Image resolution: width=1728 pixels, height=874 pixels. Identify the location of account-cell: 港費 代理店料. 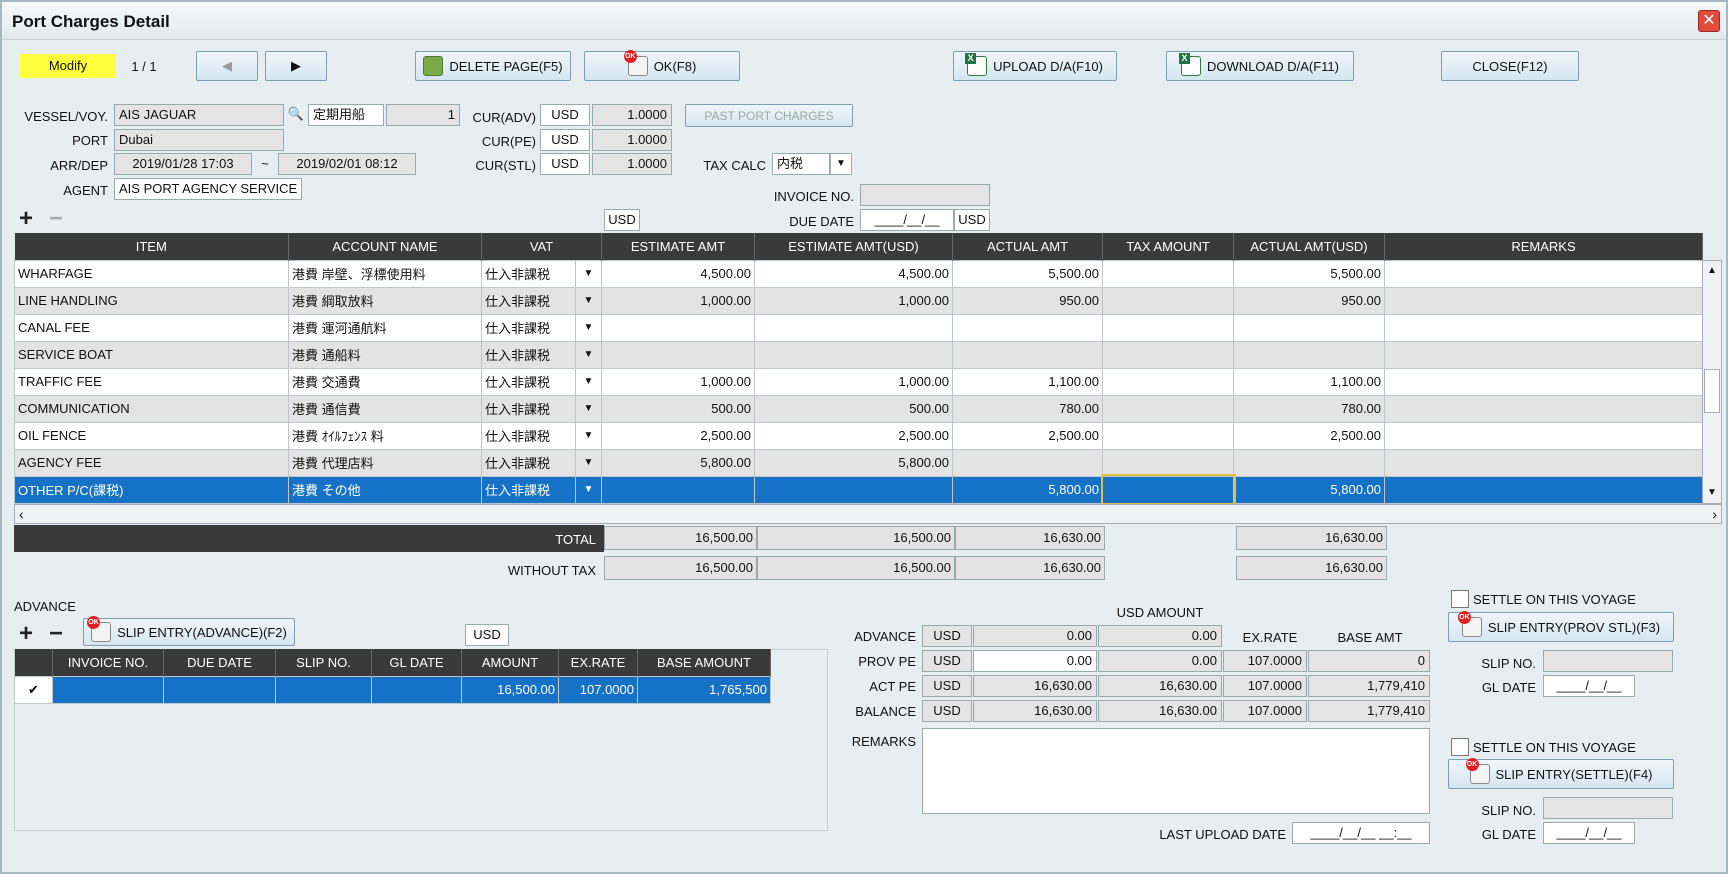
(385, 462).